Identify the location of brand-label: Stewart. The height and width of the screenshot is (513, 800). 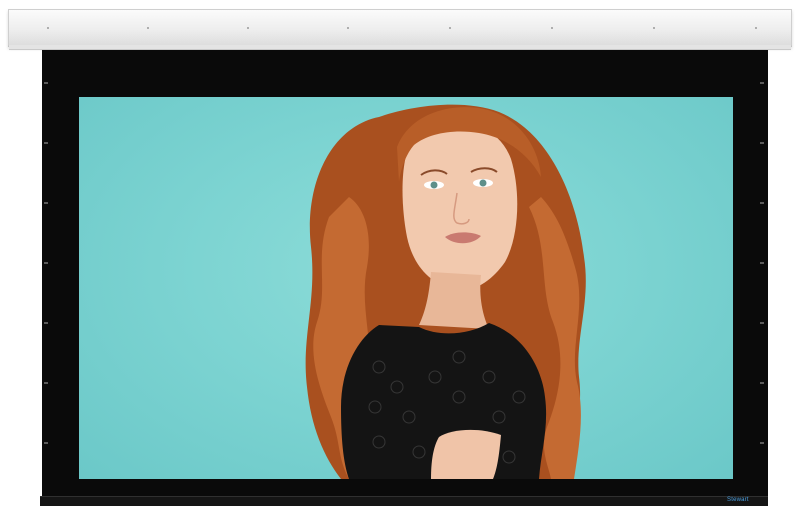
(738, 500).